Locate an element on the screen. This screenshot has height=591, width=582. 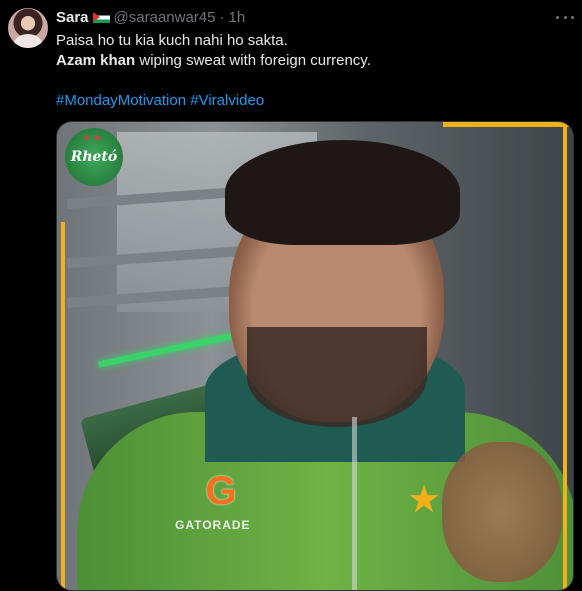
gatorade-g-icon: G is located at coordinates (221, 491).